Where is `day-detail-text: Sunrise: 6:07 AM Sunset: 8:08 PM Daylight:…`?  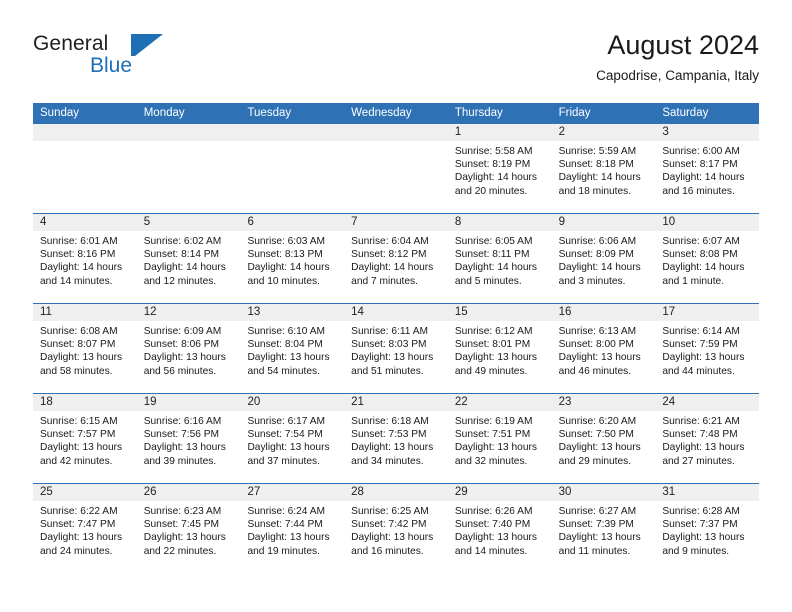 day-detail-text: Sunrise: 6:07 AM Sunset: 8:08 PM Daylight:… is located at coordinates (707, 259).